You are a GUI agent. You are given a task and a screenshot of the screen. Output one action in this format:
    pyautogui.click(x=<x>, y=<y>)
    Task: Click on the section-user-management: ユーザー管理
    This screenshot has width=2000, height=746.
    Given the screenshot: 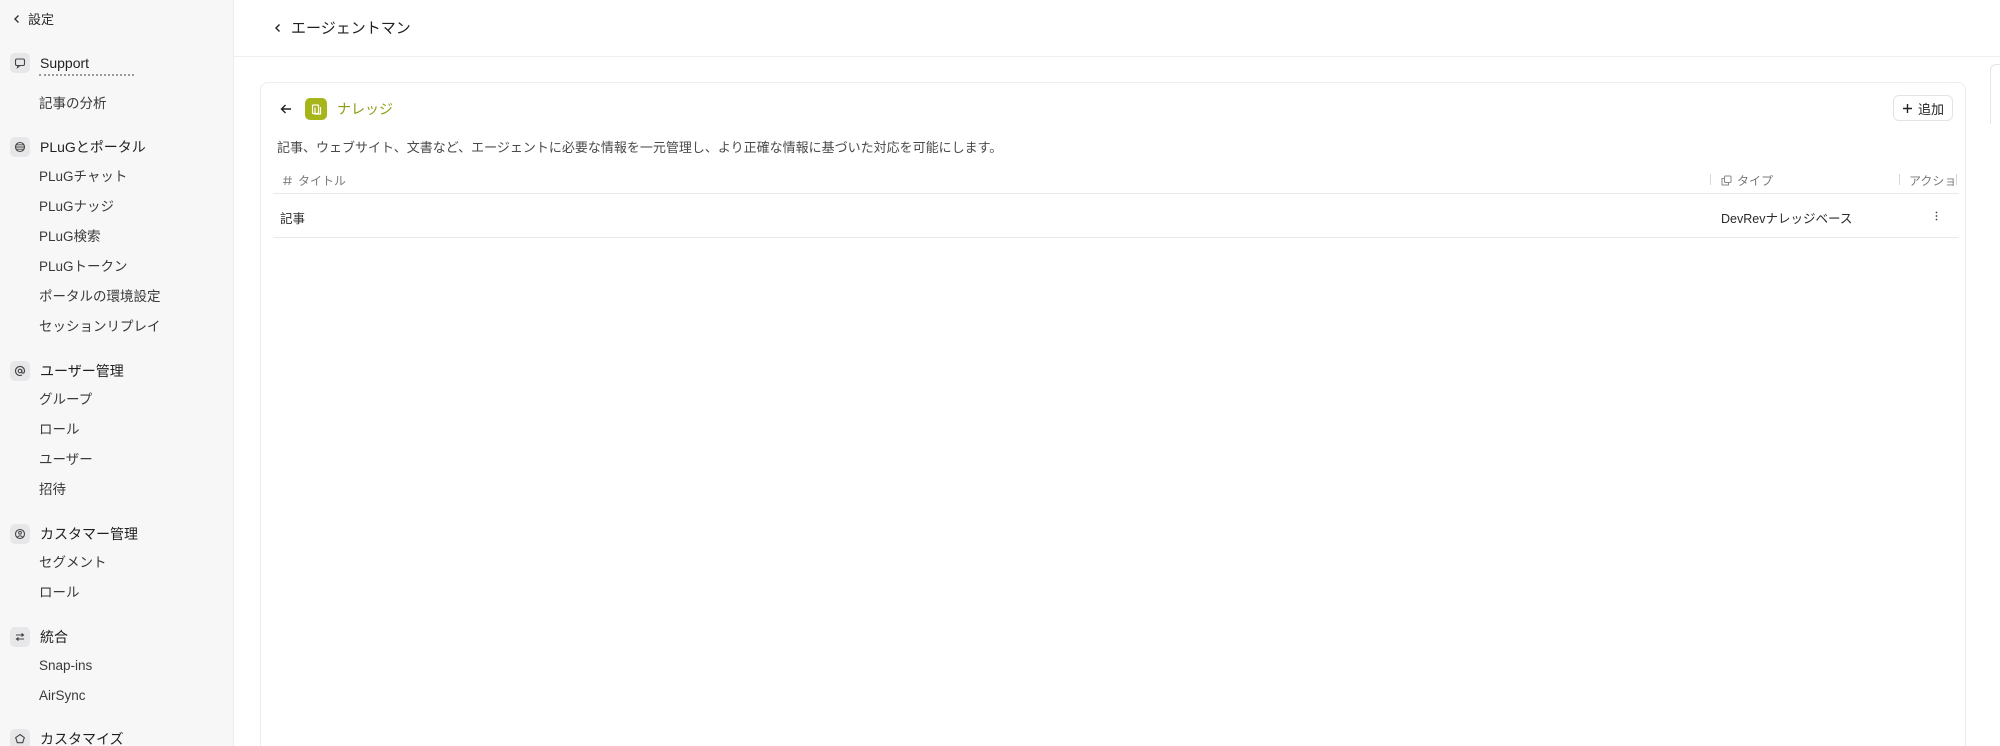 What is the action you would take?
    pyautogui.click(x=116, y=371)
    